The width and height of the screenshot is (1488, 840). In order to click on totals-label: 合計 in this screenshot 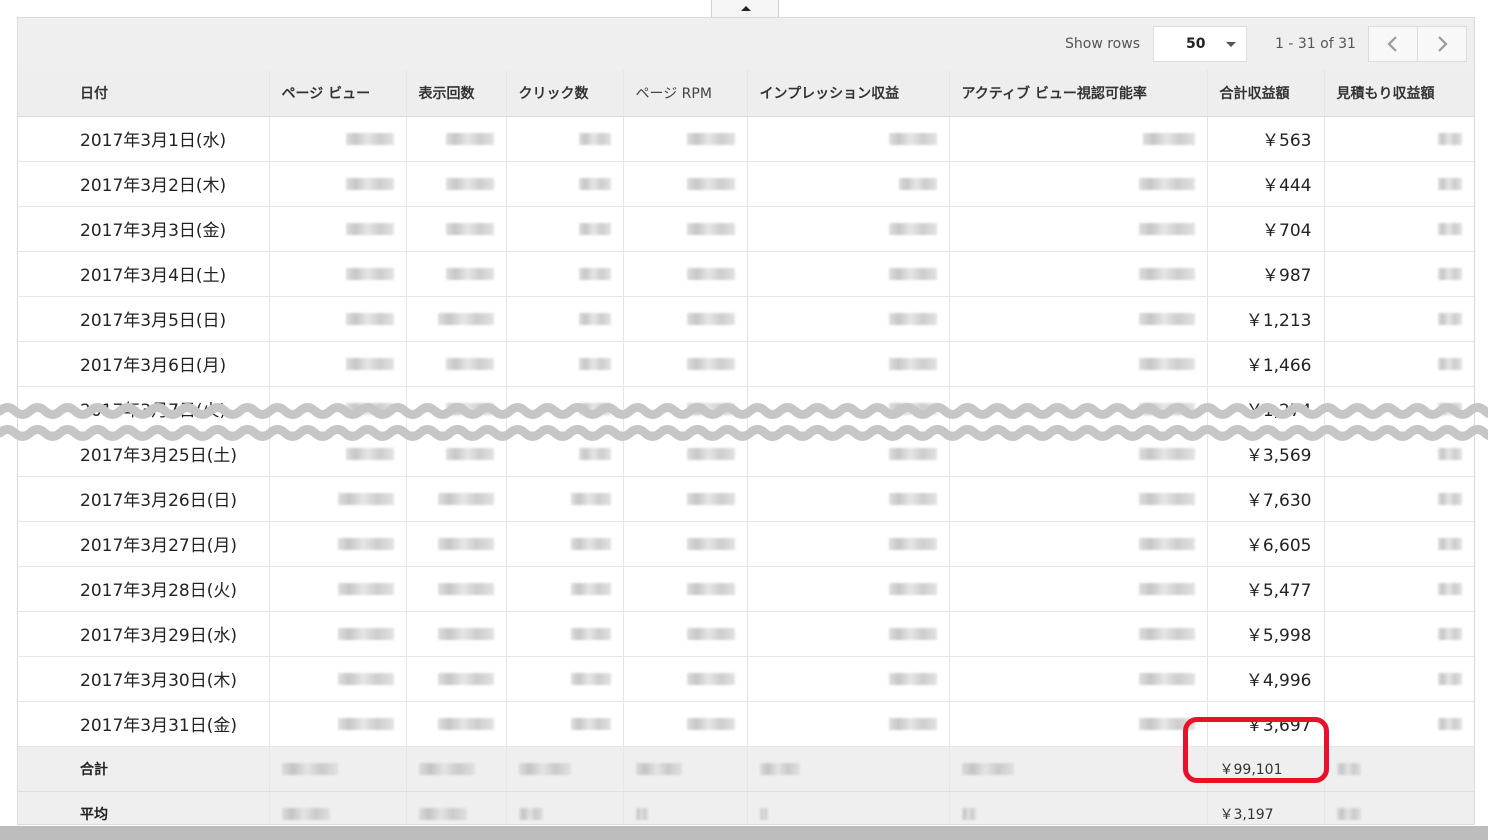, I will do `click(144, 769)`.